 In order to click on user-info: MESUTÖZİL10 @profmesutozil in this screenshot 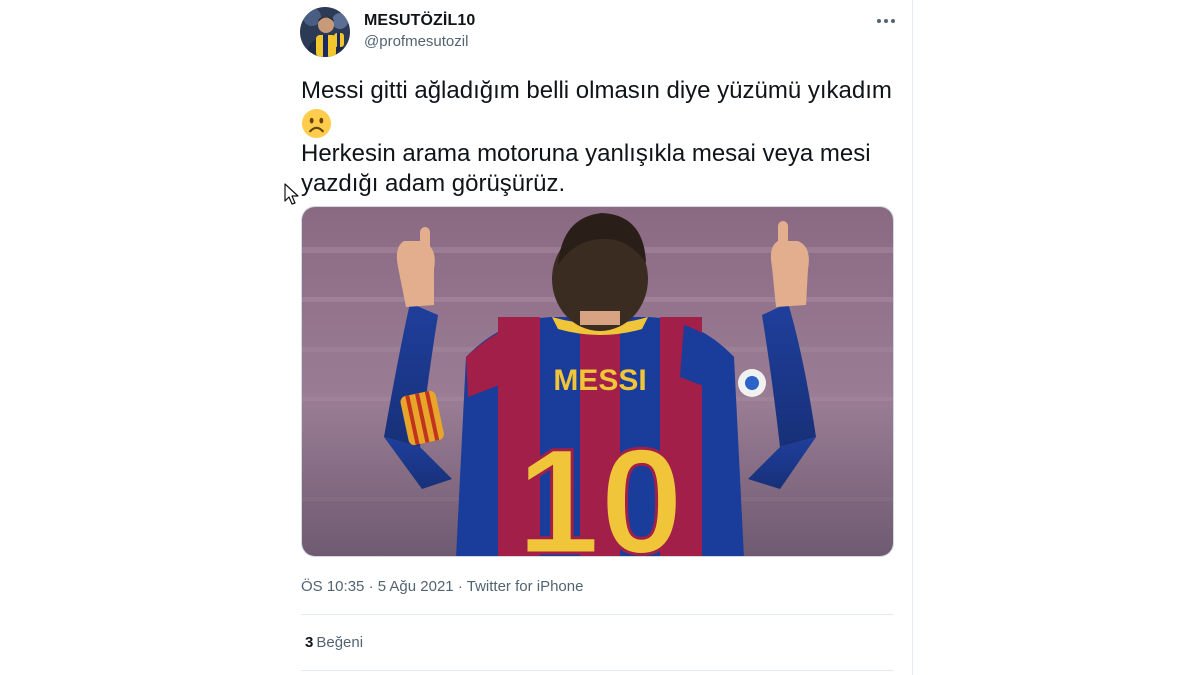, I will do `click(419, 31)`.